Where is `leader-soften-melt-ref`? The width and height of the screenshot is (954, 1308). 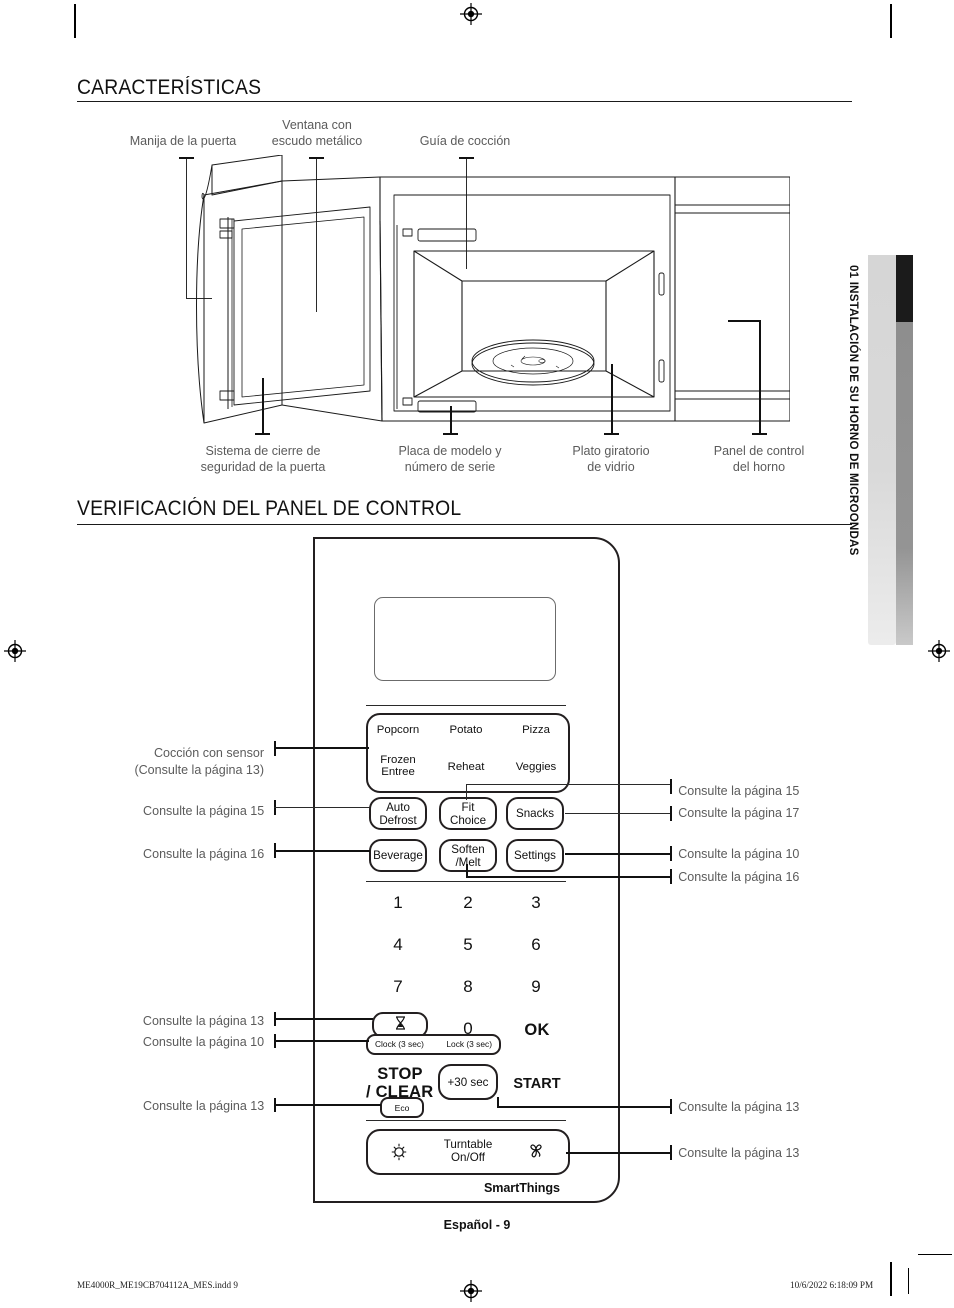
leader-soften-melt-ref is located at coordinates (618, 854).